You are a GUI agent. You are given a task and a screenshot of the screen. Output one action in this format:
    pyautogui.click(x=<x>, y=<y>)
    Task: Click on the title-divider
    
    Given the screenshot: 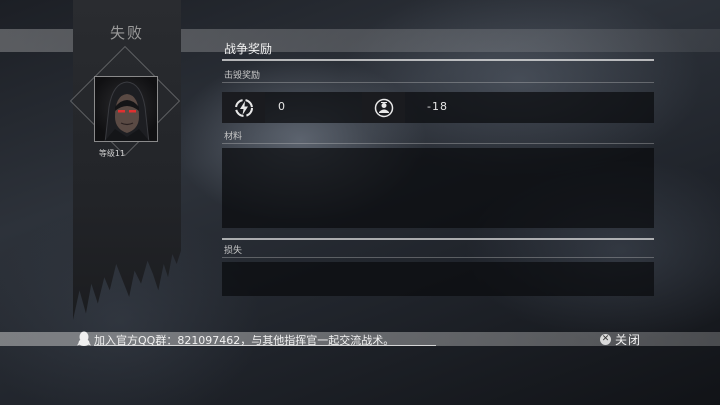 What is the action you would take?
    pyautogui.click(x=438, y=60)
    